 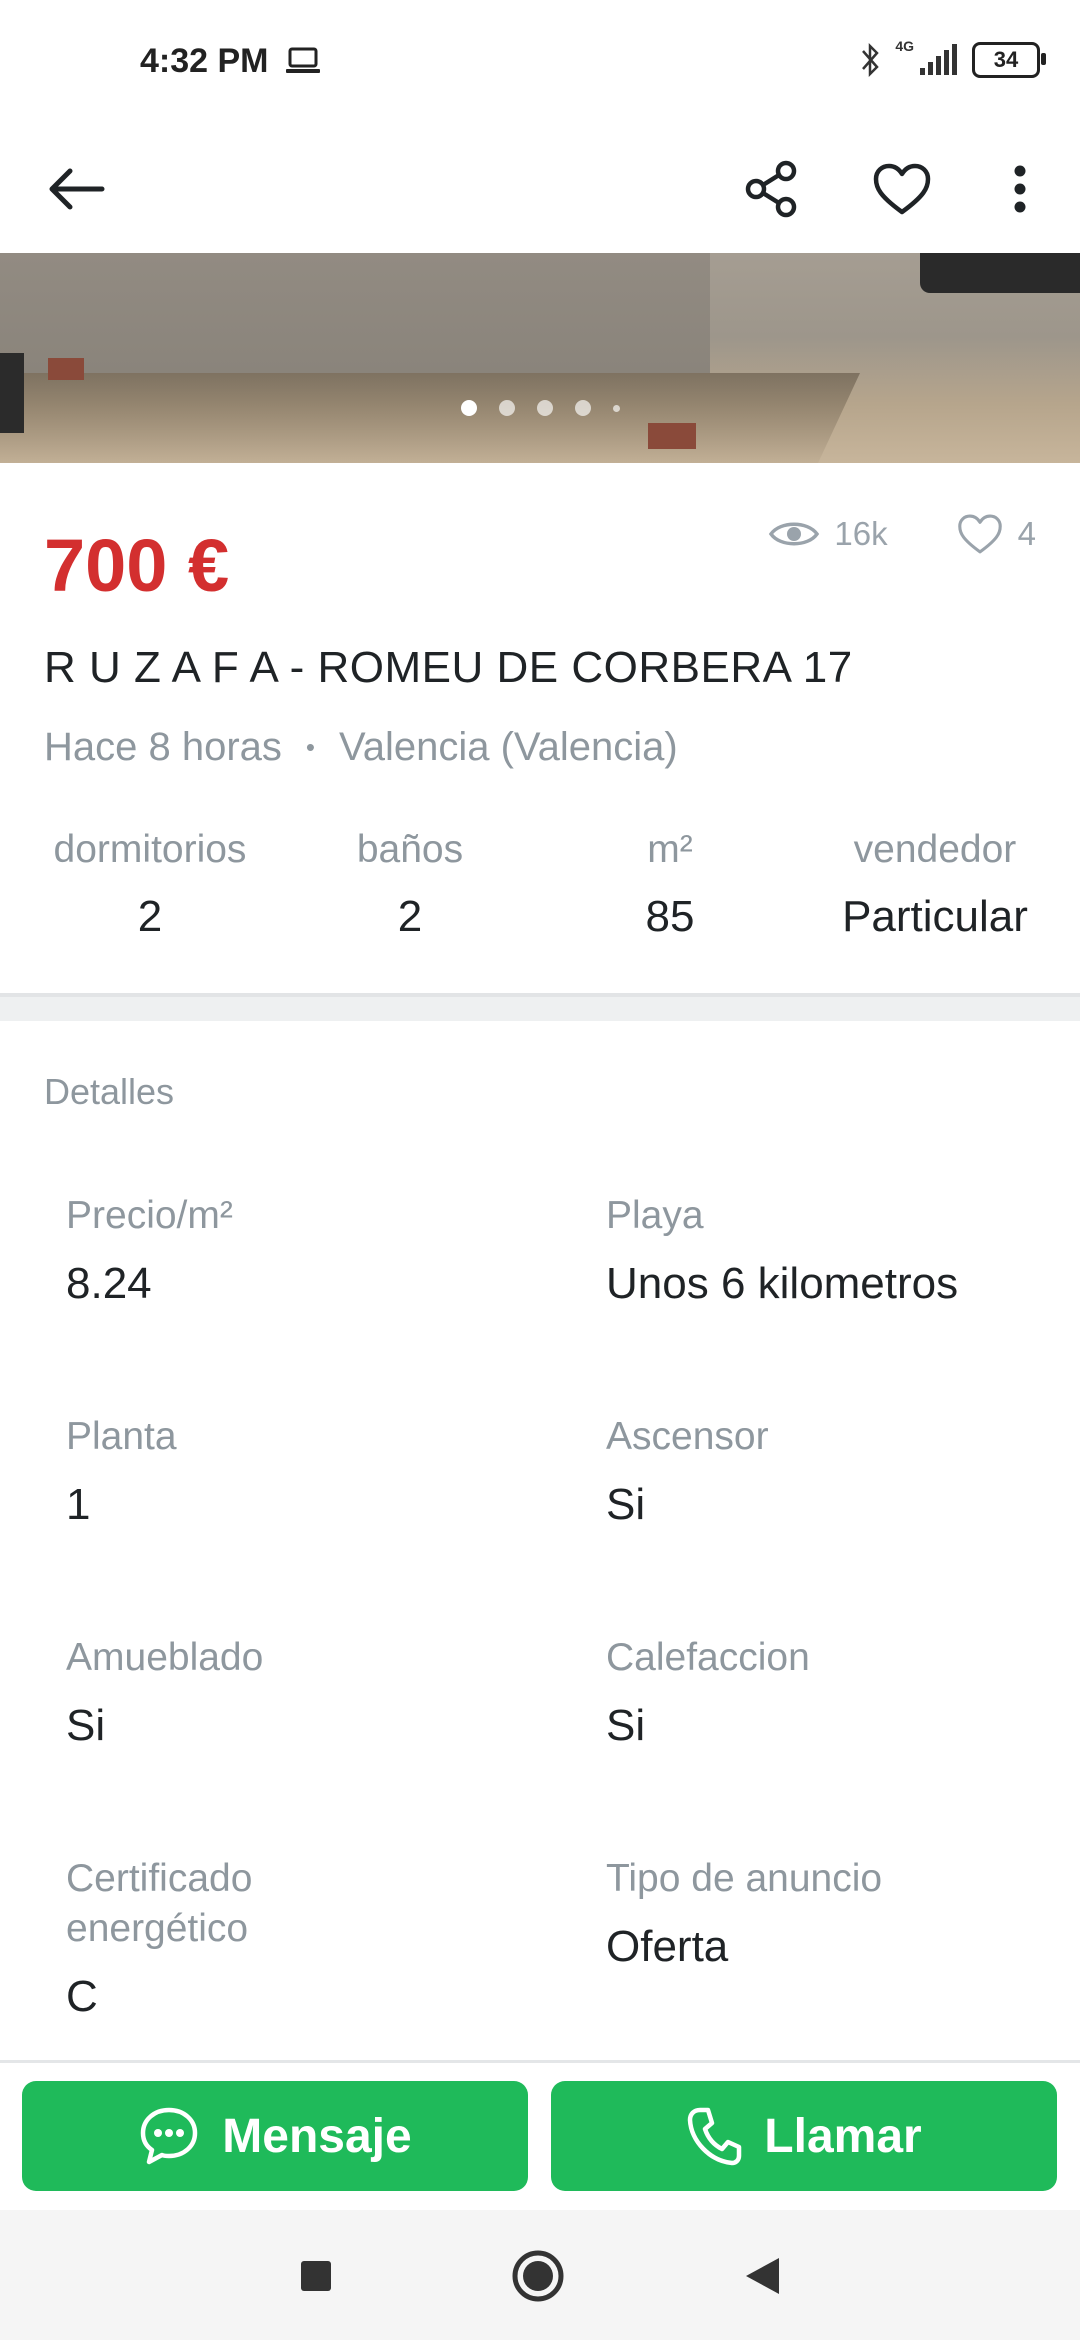 I want to click on gallery-page-indicator, so click(x=540, y=408).